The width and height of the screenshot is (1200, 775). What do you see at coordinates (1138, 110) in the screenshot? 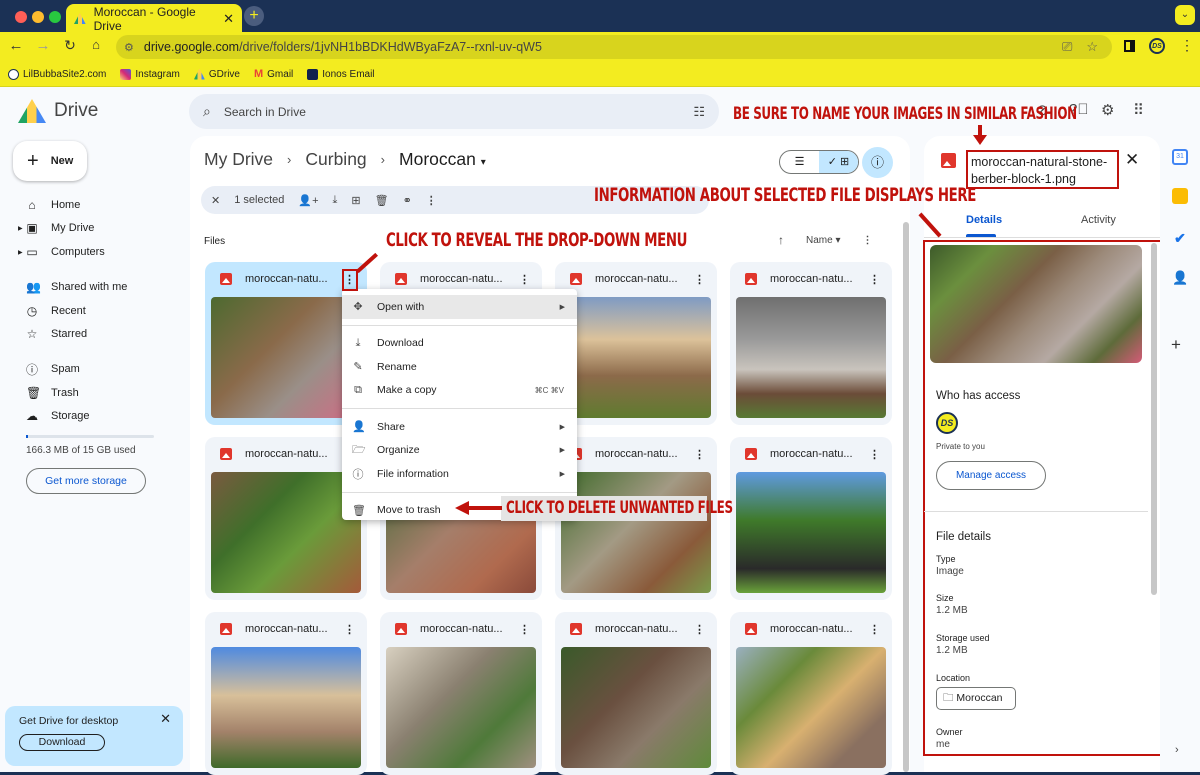
I see `apps-grid-icon: ⠿` at bounding box center [1138, 110].